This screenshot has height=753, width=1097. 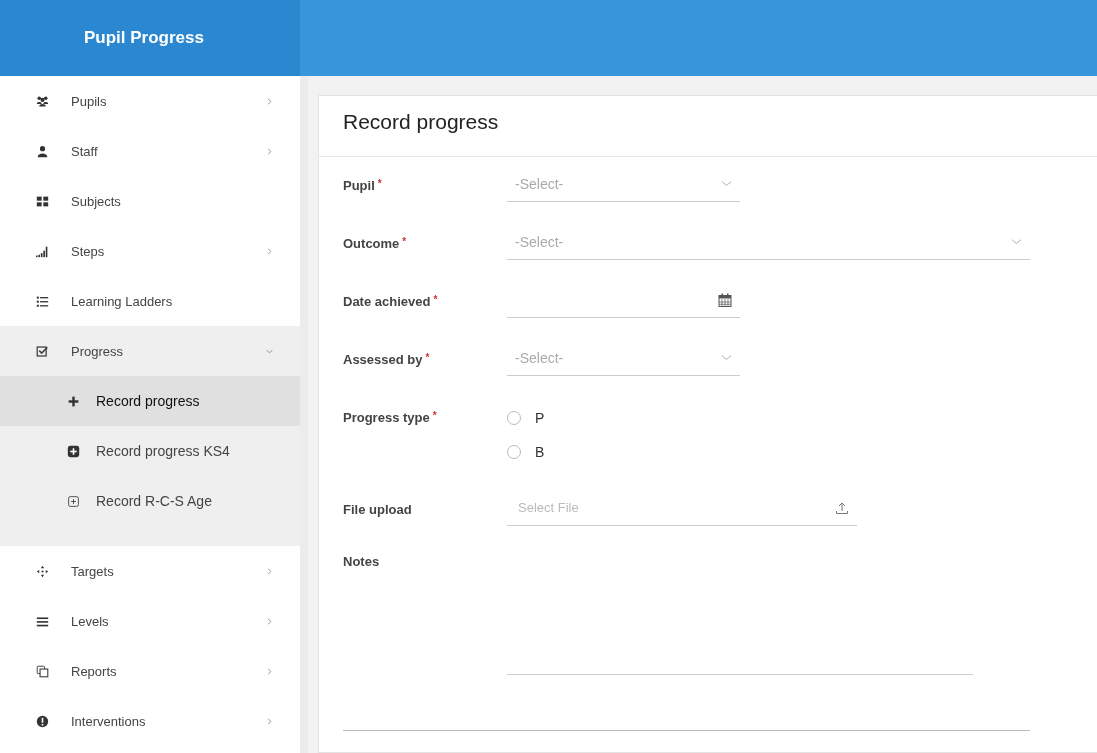 What do you see at coordinates (387, 301) in the screenshot?
I see `field-label: Date achieved` at bounding box center [387, 301].